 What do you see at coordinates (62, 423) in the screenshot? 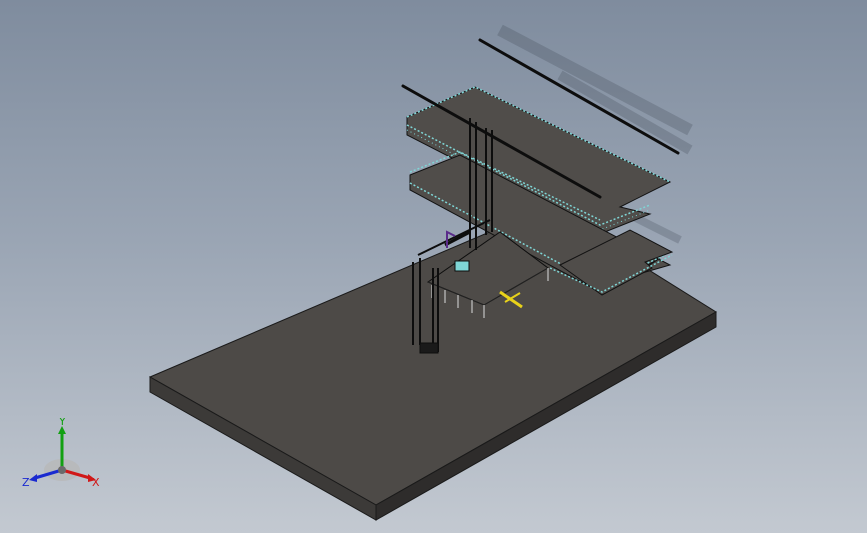
I see `y-axis-label: Y` at bounding box center [62, 423].